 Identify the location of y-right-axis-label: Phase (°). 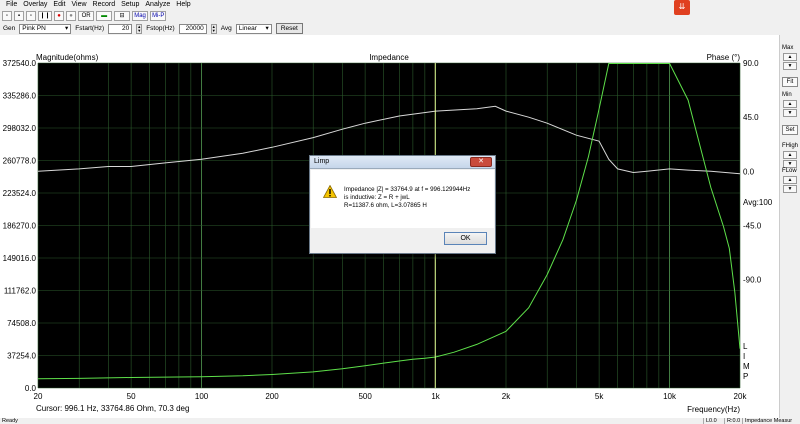
(724, 57).